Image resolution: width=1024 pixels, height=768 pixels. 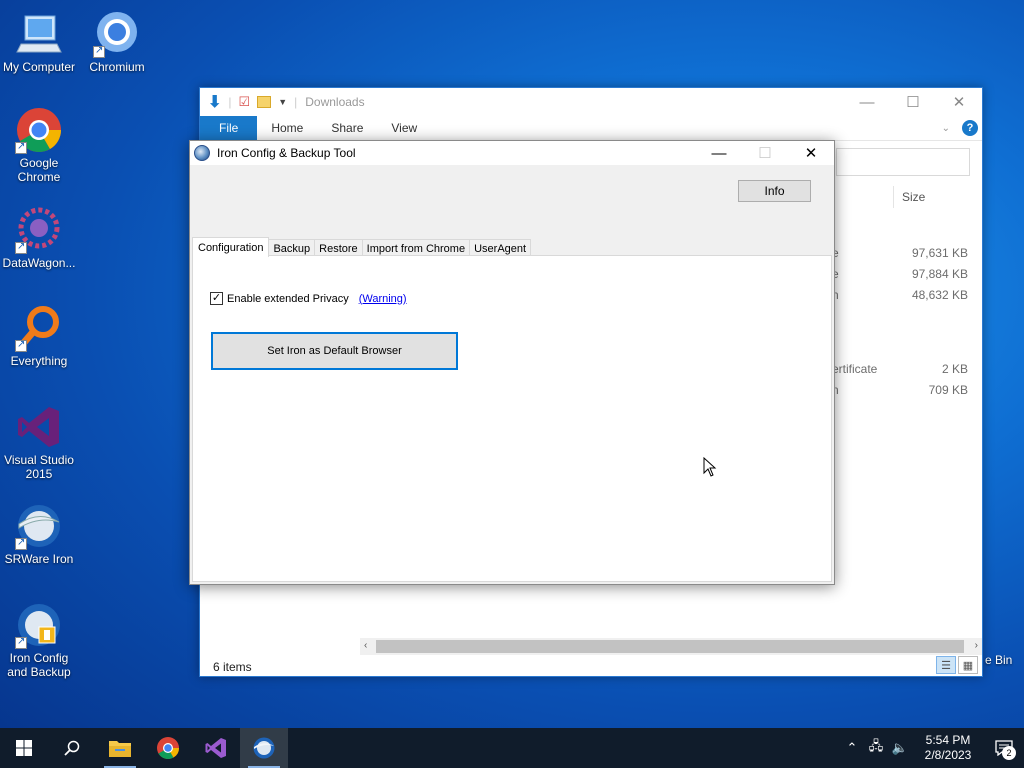 I want to click on clock: 5:54 PM 2/8/2023, so click(x=948, y=748).